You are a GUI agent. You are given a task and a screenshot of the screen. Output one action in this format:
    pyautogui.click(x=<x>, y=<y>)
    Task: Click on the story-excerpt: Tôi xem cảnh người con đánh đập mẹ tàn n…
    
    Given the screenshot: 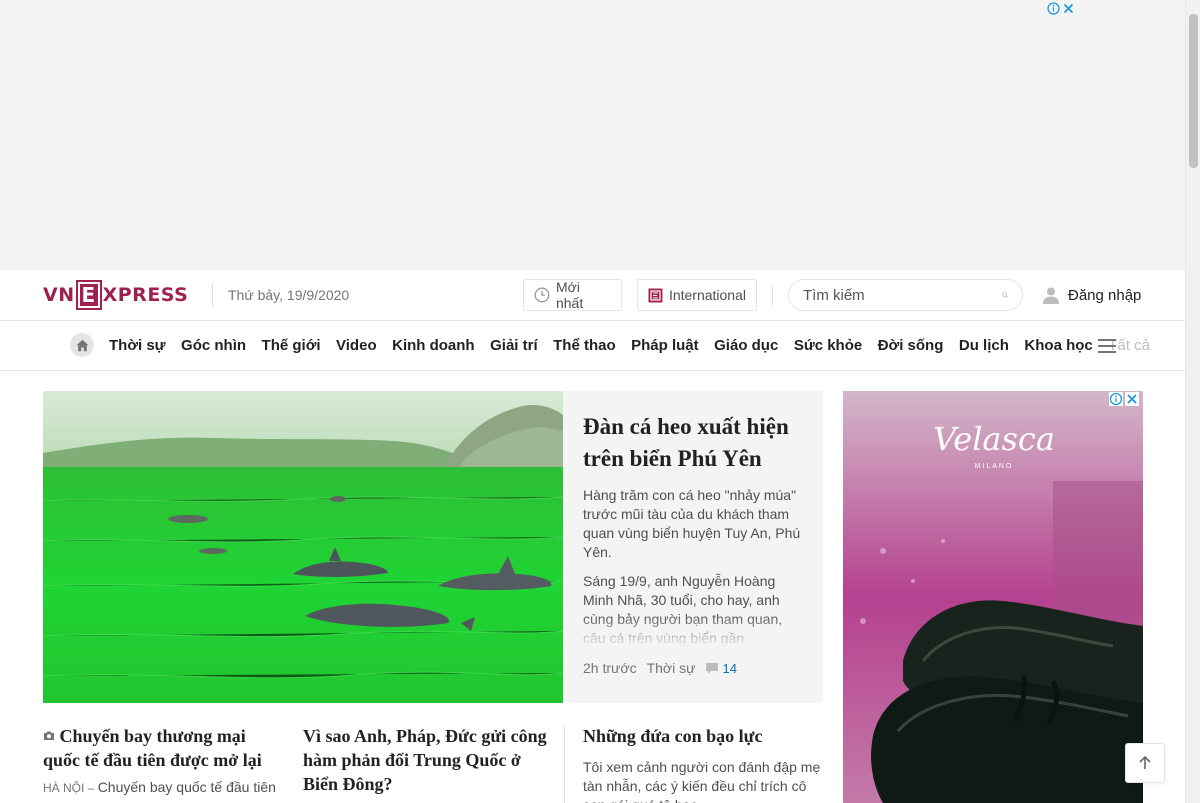 What is the action you would take?
    pyautogui.click(x=702, y=781)
    